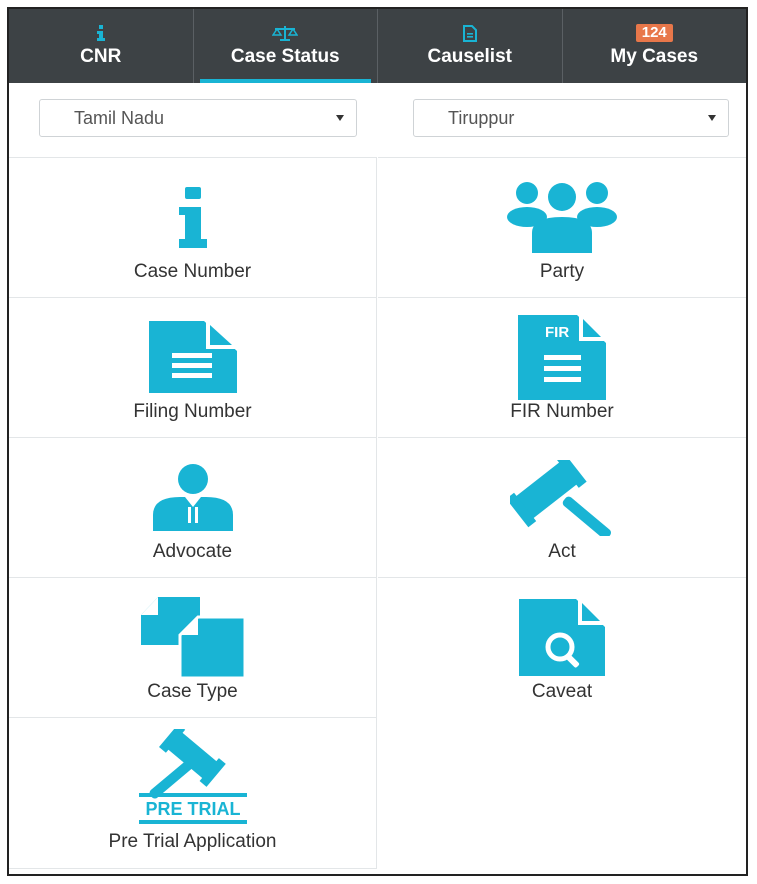 The height and width of the screenshot is (884, 757). I want to click on option-label: Case Number, so click(192, 271).